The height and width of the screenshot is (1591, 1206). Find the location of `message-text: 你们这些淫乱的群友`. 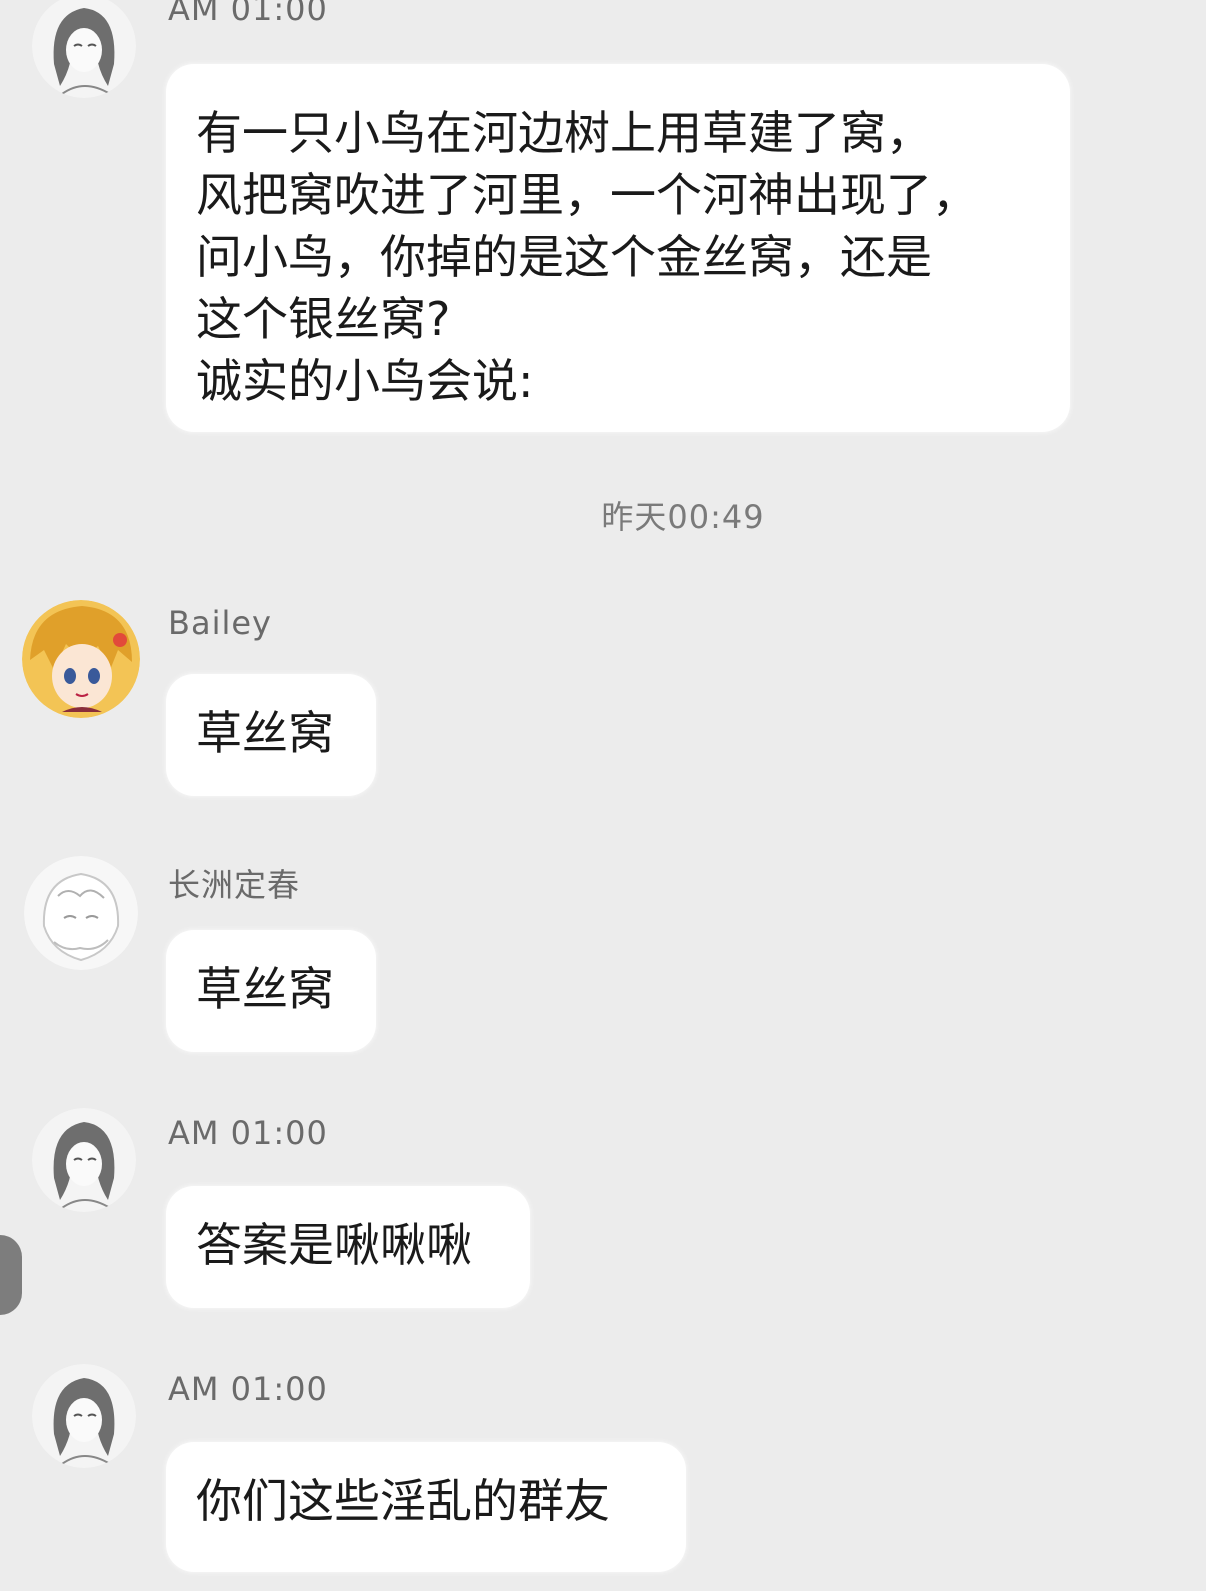

message-text: 你们这些淫乱的群友 is located at coordinates (403, 1501).